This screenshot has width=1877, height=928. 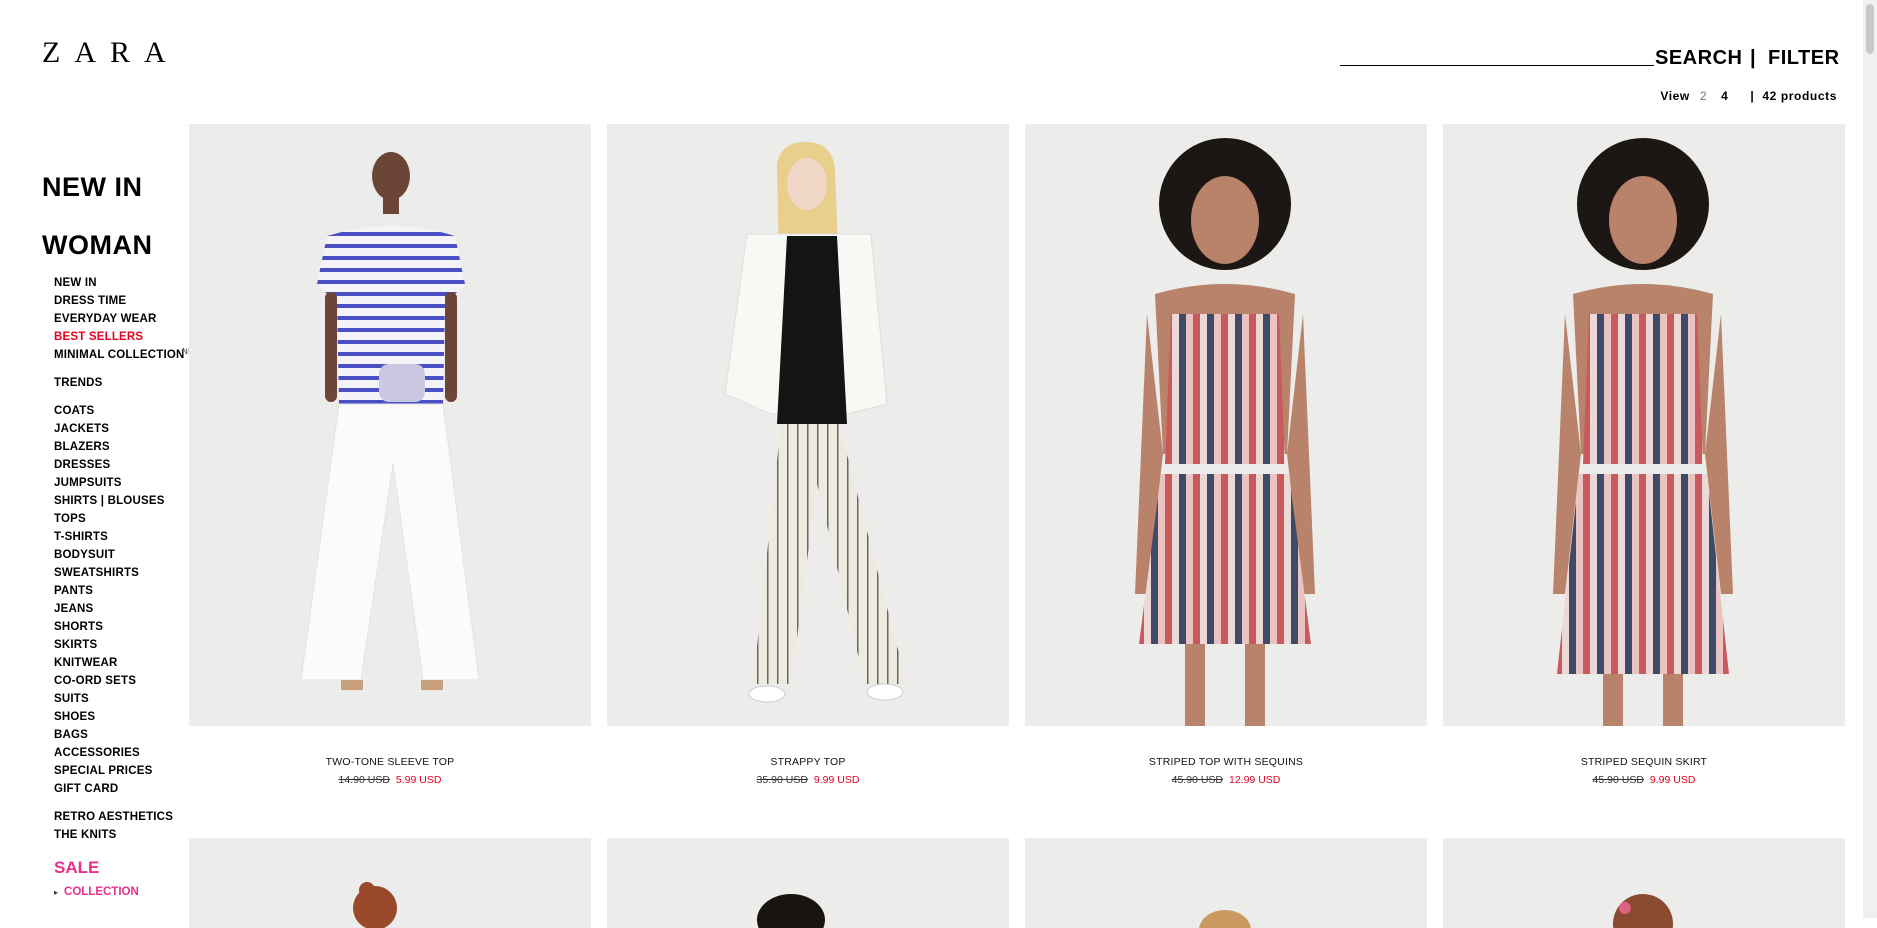 What do you see at coordinates (128, 771) in the screenshot?
I see `sidebar-item-special-prices: SPECIAL PRICES` at bounding box center [128, 771].